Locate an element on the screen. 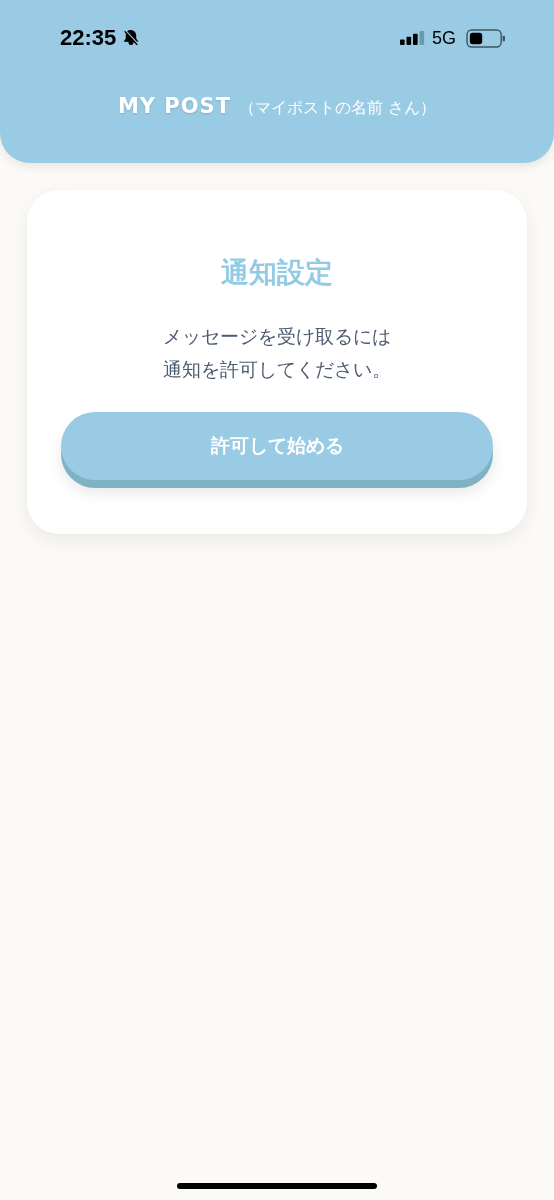 This screenshot has width=554, height=1200. user-name: （マイポストの名前 さん） is located at coordinates (338, 108).